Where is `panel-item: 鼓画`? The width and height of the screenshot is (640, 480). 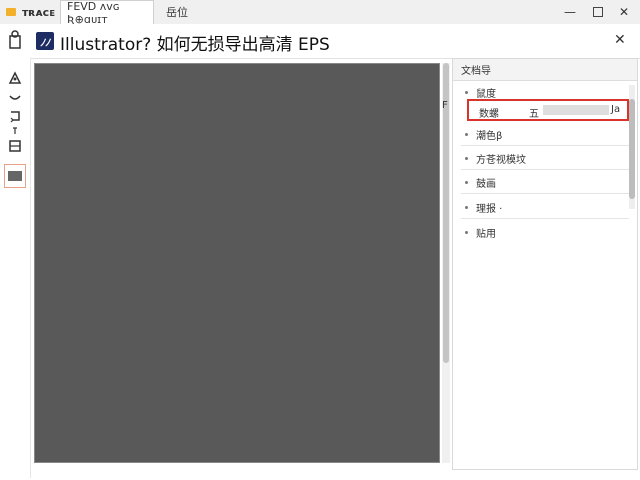
panel-item: 鼓画 is located at coordinates (480, 182).